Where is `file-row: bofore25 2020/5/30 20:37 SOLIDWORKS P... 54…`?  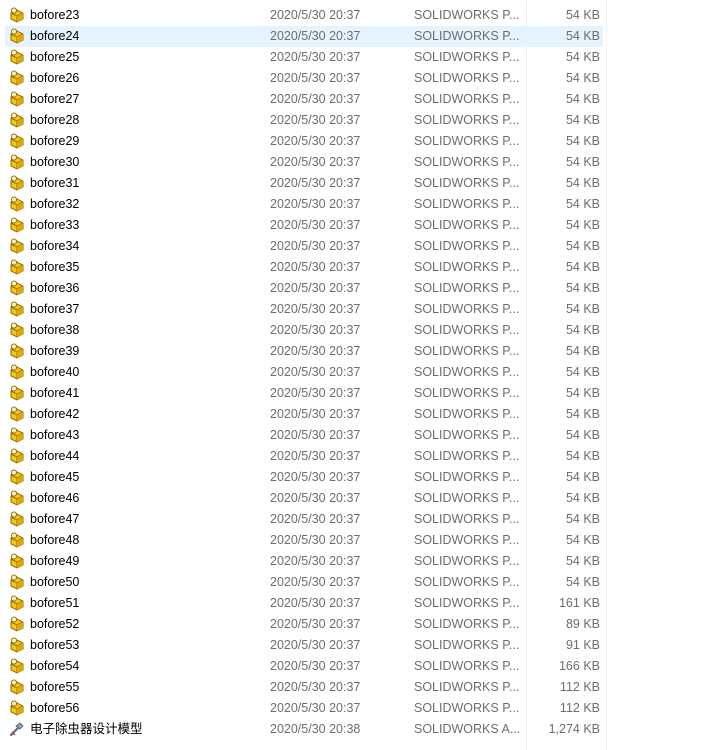
file-row: bofore25 2020/5/30 20:37 SOLIDWORKS P... 54… is located at coordinates (304, 57).